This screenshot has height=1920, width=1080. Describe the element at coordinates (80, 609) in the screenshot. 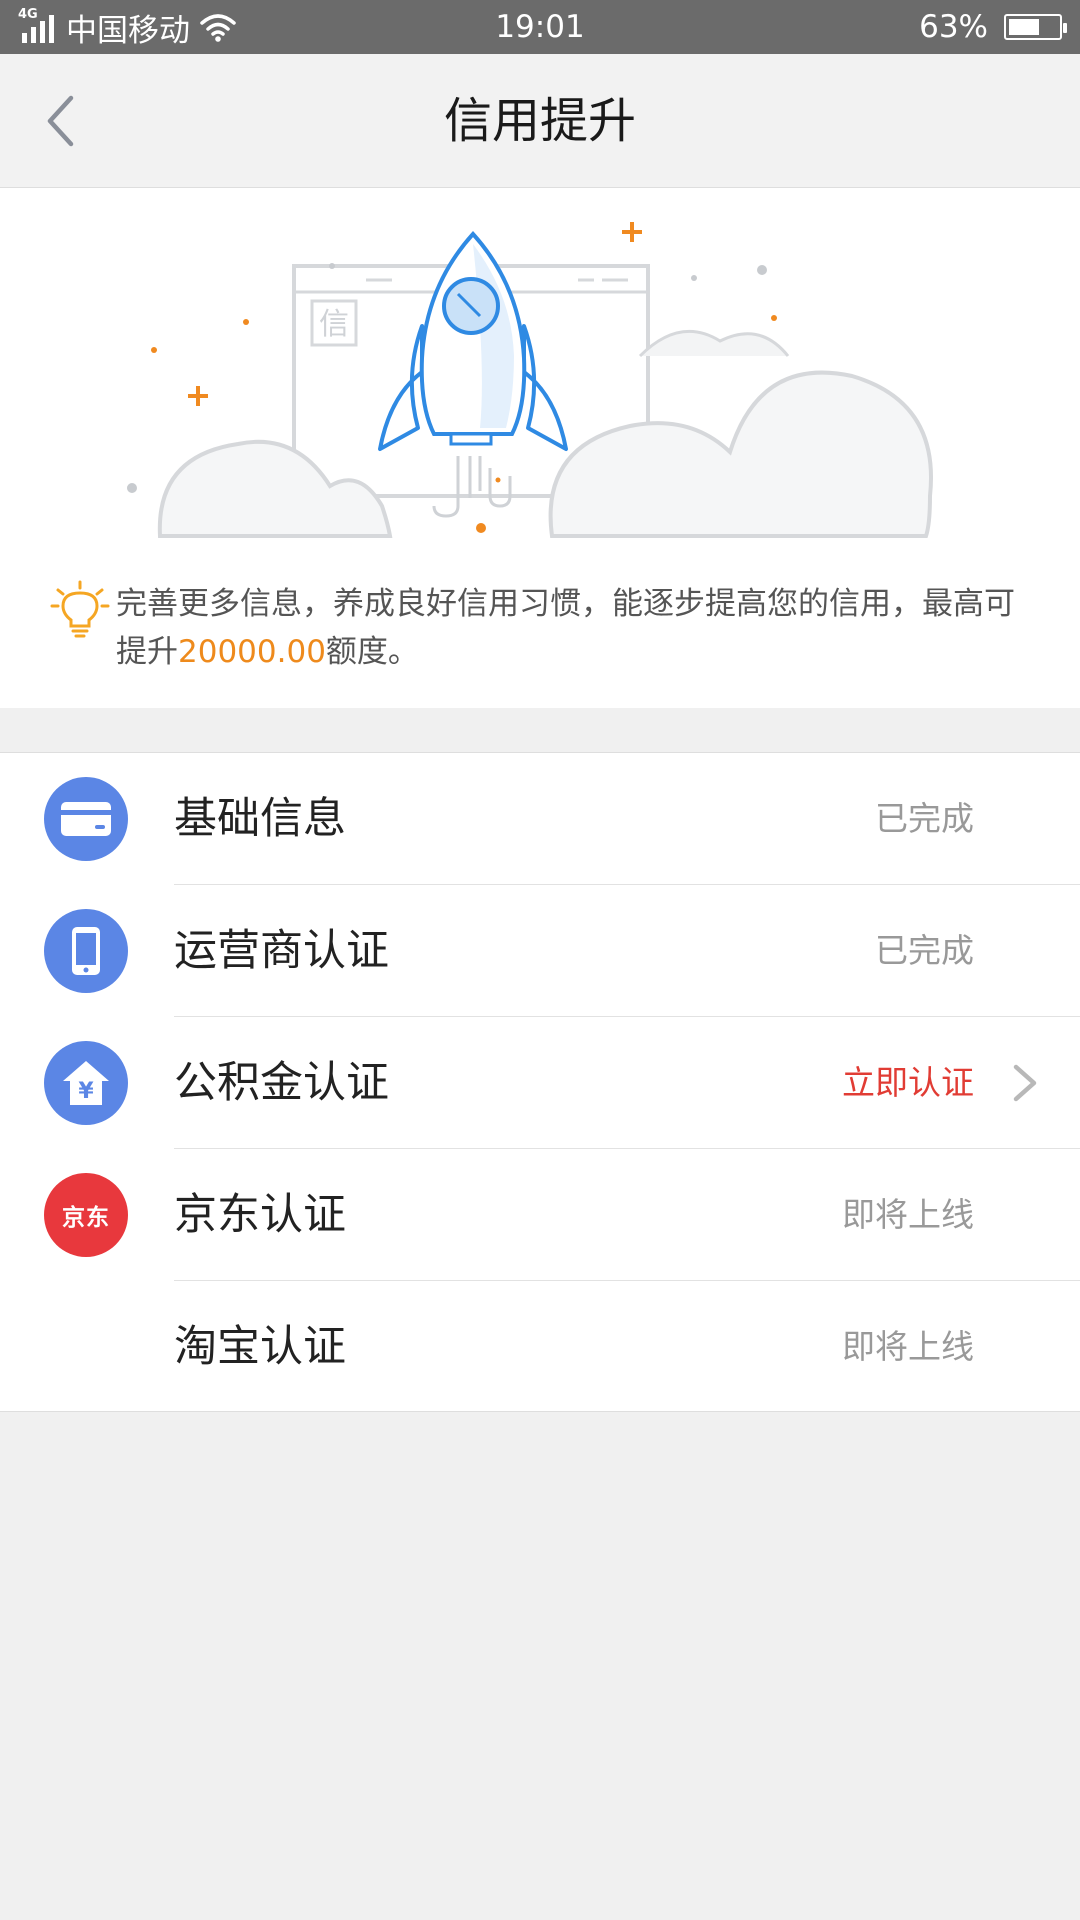

I see `lightbulb-icon` at that location.